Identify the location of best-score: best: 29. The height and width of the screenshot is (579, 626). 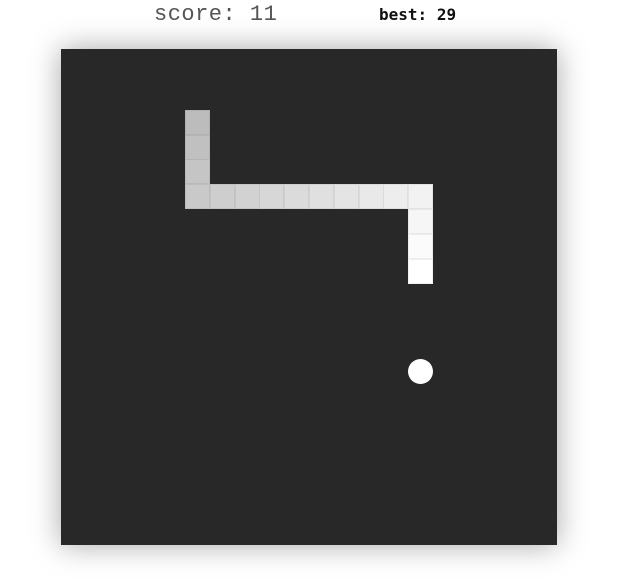
(417, 14).